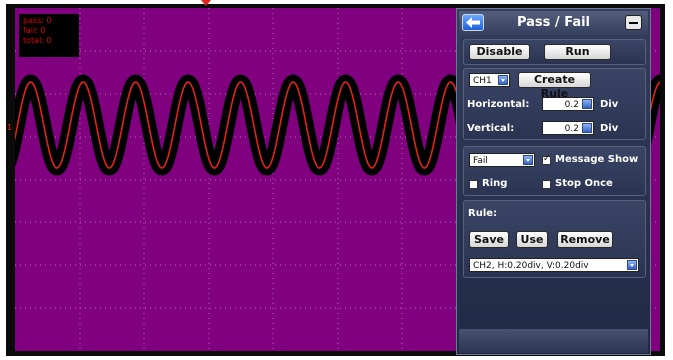 The image size is (673, 360). I want to click on stop-once-label: Stop Once, so click(584, 183).